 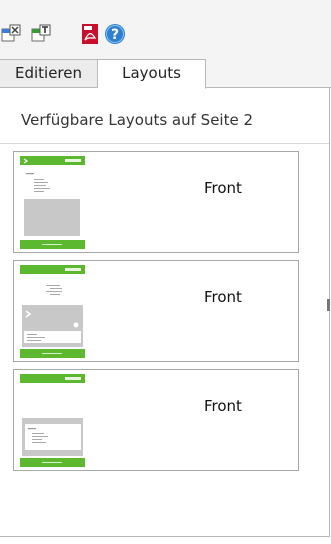 What do you see at coordinates (165, 25) in the screenshot?
I see `toolbar: ?` at bounding box center [165, 25].